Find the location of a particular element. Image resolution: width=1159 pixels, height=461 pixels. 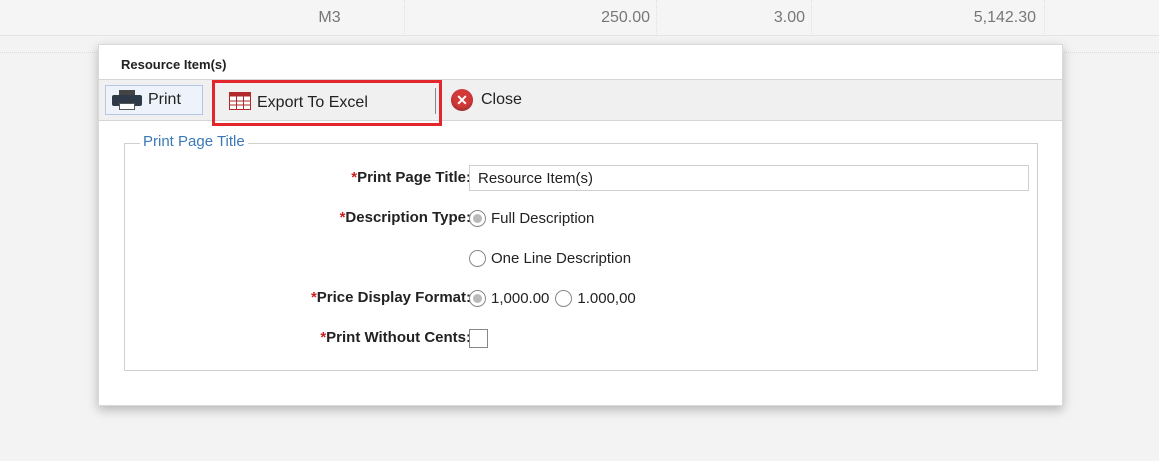

radio-full-description-indicator is located at coordinates (477, 218).